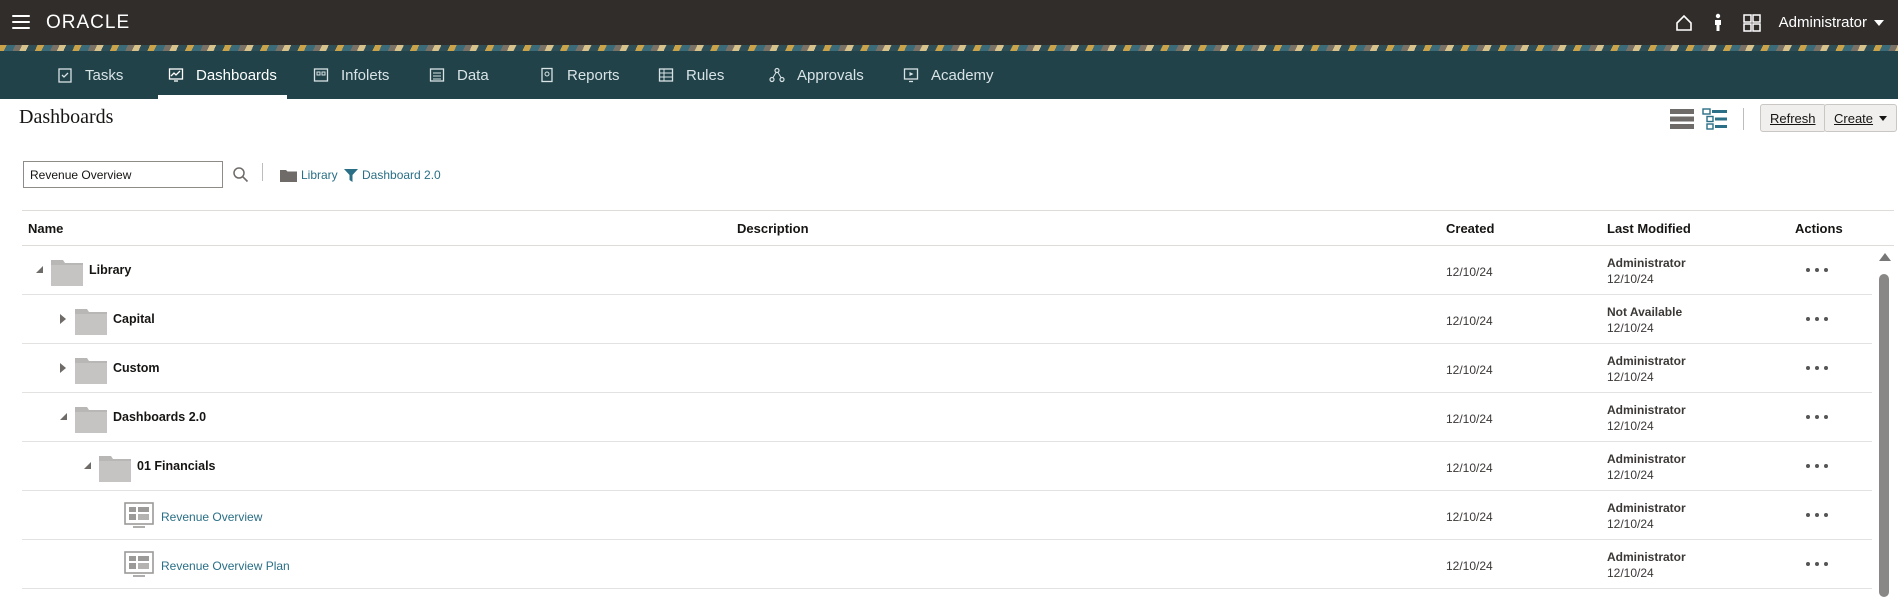 The height and width of the screenshot is (597, 1898). I want to click on tab-label: Tasks, so click(104, 75).